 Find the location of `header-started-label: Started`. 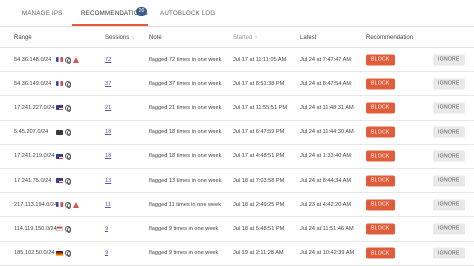

header-started-label: Started is located at coordinates (243, 38).